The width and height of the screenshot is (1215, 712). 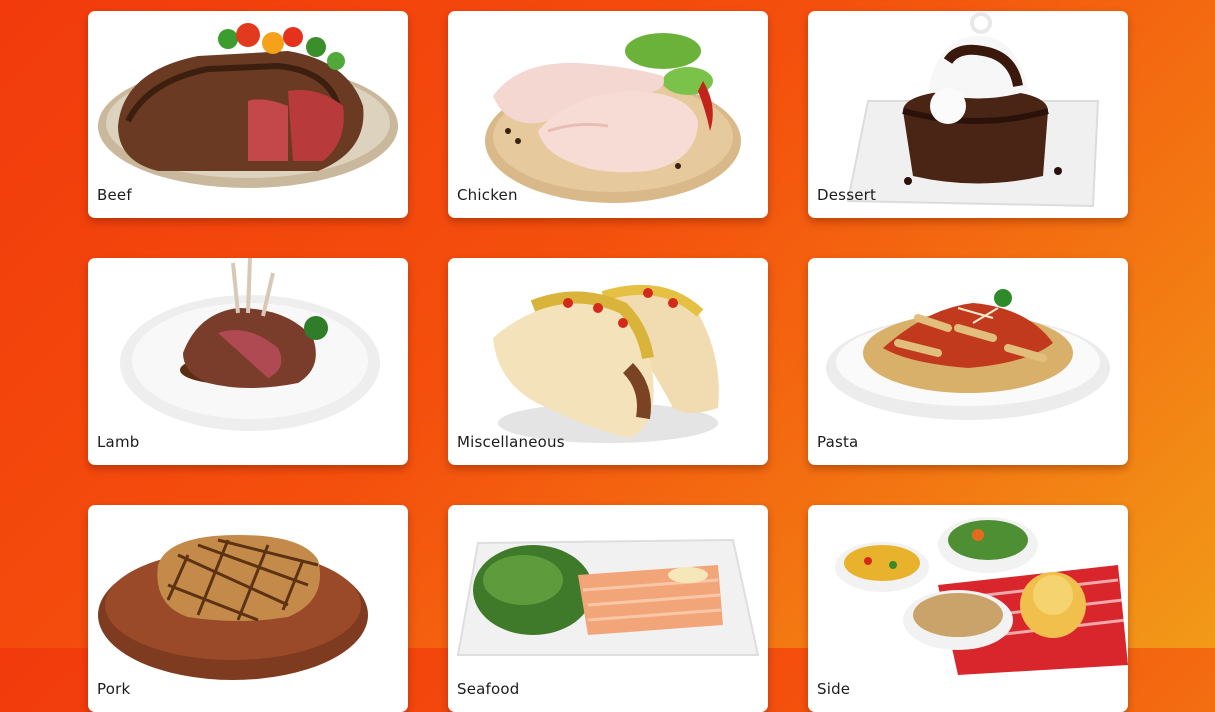 What do you see at coordinates (838, 442) in the screenshot?
I see `category-label: Pasta` at bounding box center [838, 442].